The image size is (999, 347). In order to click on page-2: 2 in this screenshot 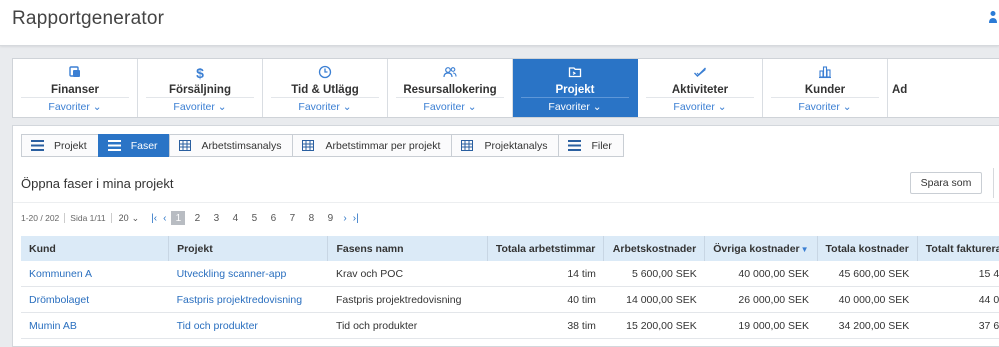, I will do `click(197, 218)`.